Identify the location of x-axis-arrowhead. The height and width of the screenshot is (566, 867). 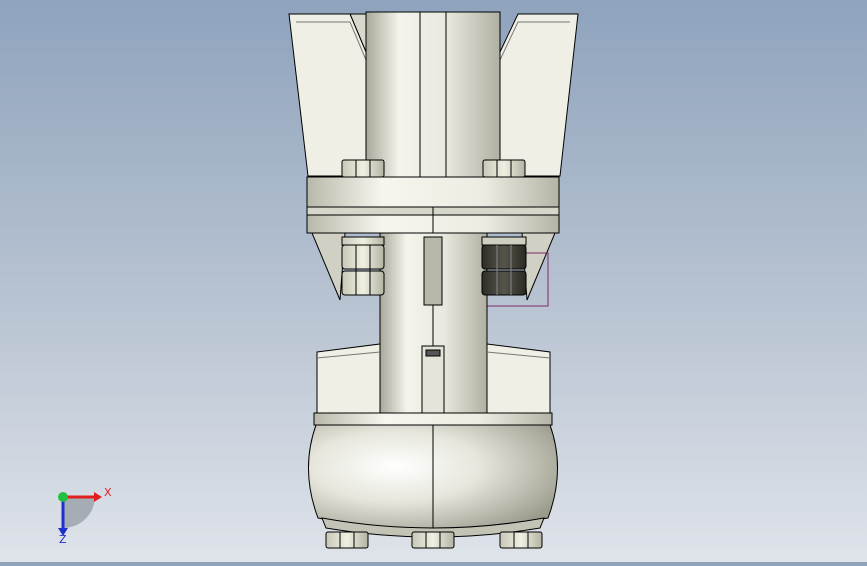
(98, 497).